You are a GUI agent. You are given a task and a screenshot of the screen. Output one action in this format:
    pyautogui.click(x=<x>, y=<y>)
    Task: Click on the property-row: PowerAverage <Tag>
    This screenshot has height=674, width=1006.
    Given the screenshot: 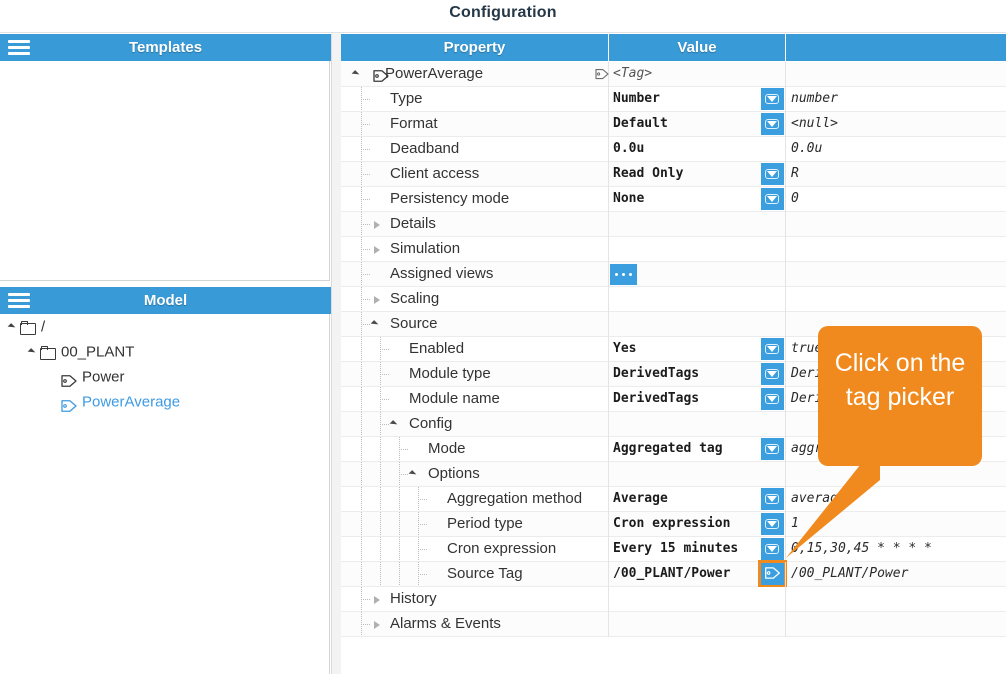 What is the action you would take?
    pyautogui.click(x=673, y=74)
    